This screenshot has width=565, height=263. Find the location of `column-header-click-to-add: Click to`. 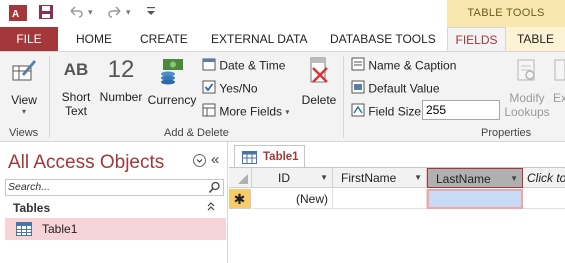

column-header-click-to-add: Click to is located at coordinates (544, 178).